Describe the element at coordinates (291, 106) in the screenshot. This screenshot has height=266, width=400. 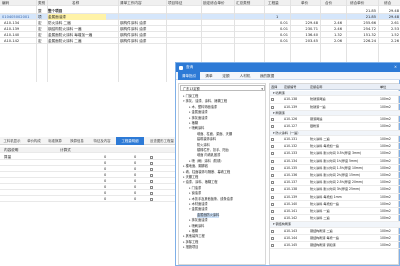
I see `quota-code: A10-139` at that location.